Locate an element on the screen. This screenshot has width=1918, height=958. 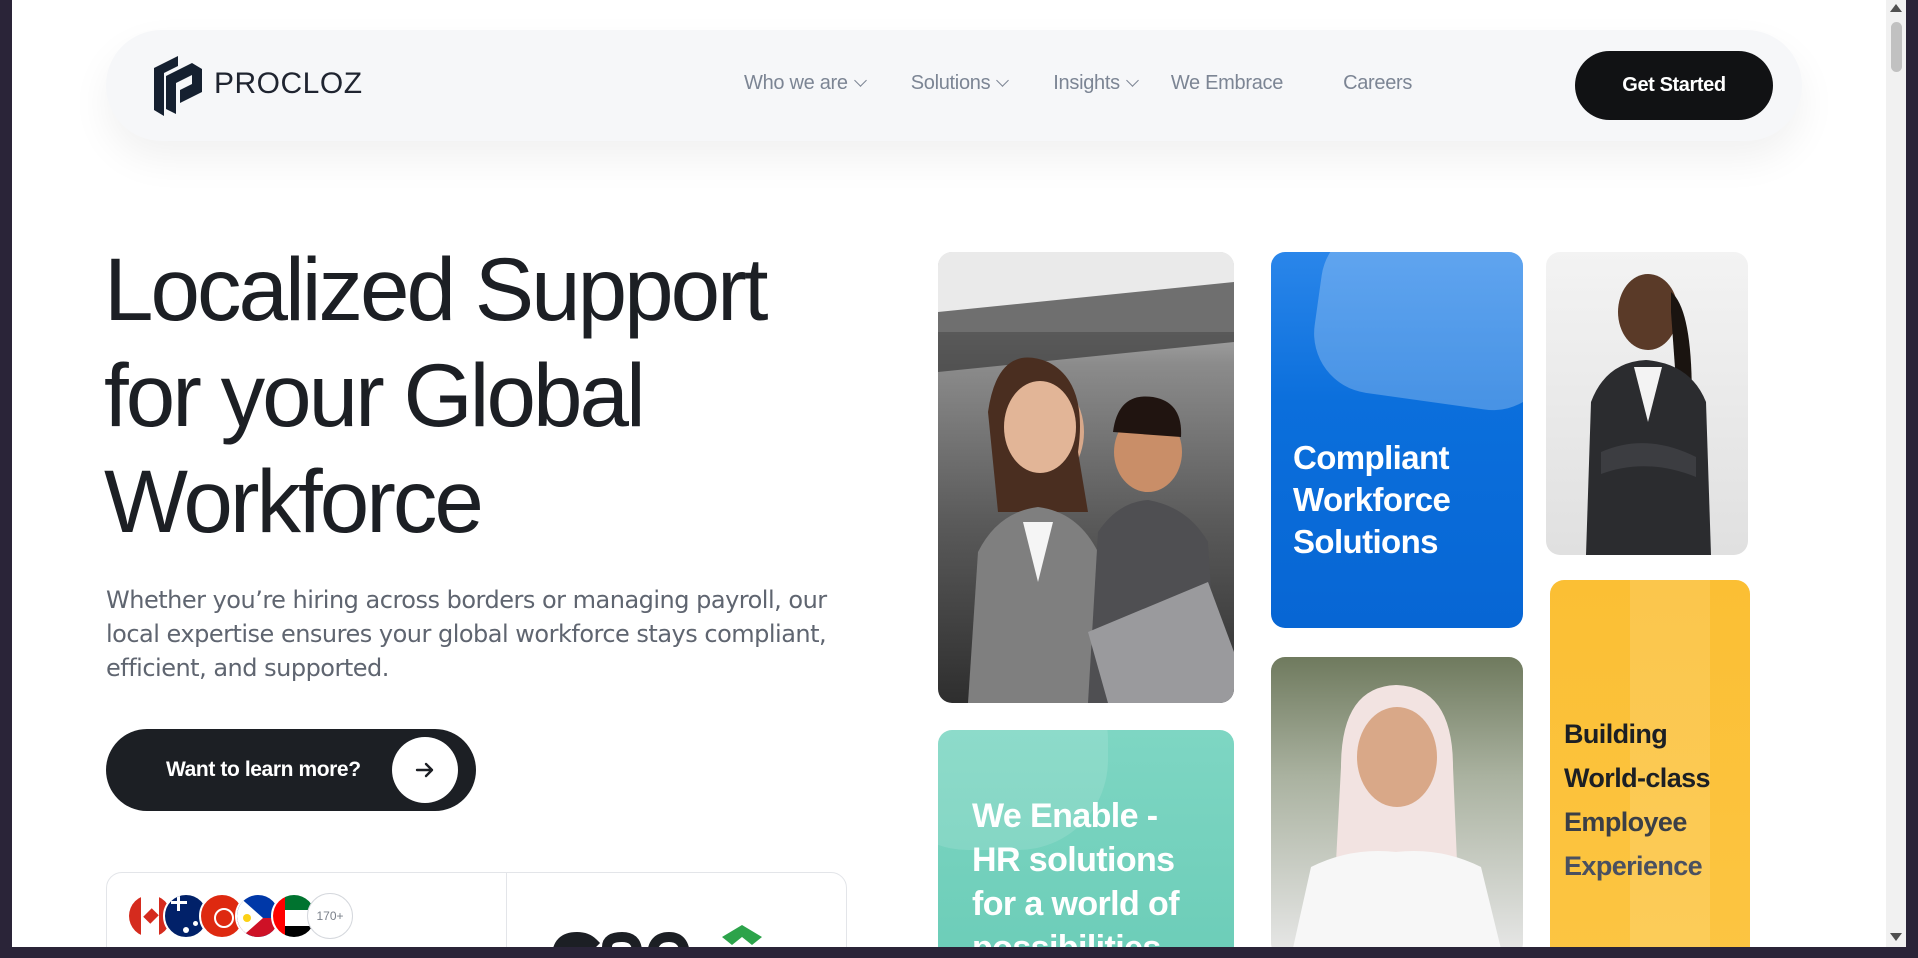
tile-text-line: Experience is located at coordinates (1633, 866).